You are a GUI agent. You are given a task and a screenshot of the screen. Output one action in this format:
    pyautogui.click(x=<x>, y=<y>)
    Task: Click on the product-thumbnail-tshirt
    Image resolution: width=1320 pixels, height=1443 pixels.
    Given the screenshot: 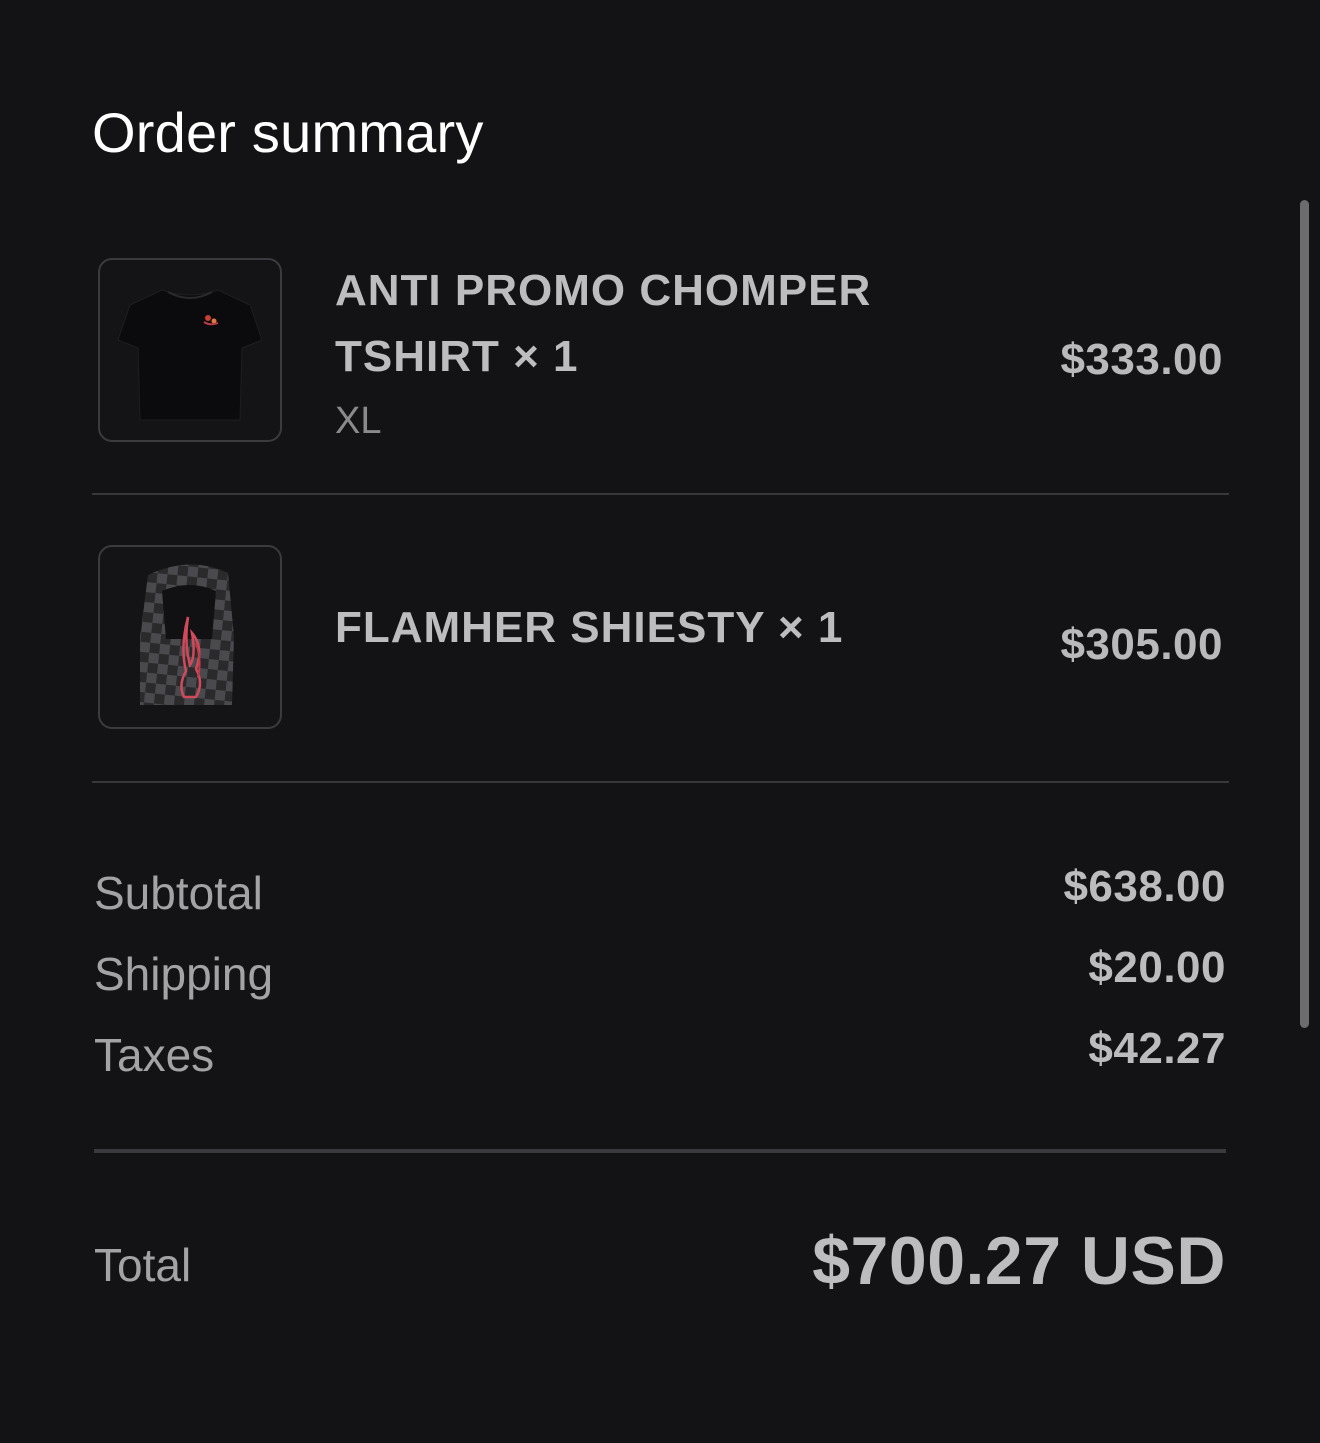 What is the action you would take?
    pyautogui.click(x=190, y=350)
    